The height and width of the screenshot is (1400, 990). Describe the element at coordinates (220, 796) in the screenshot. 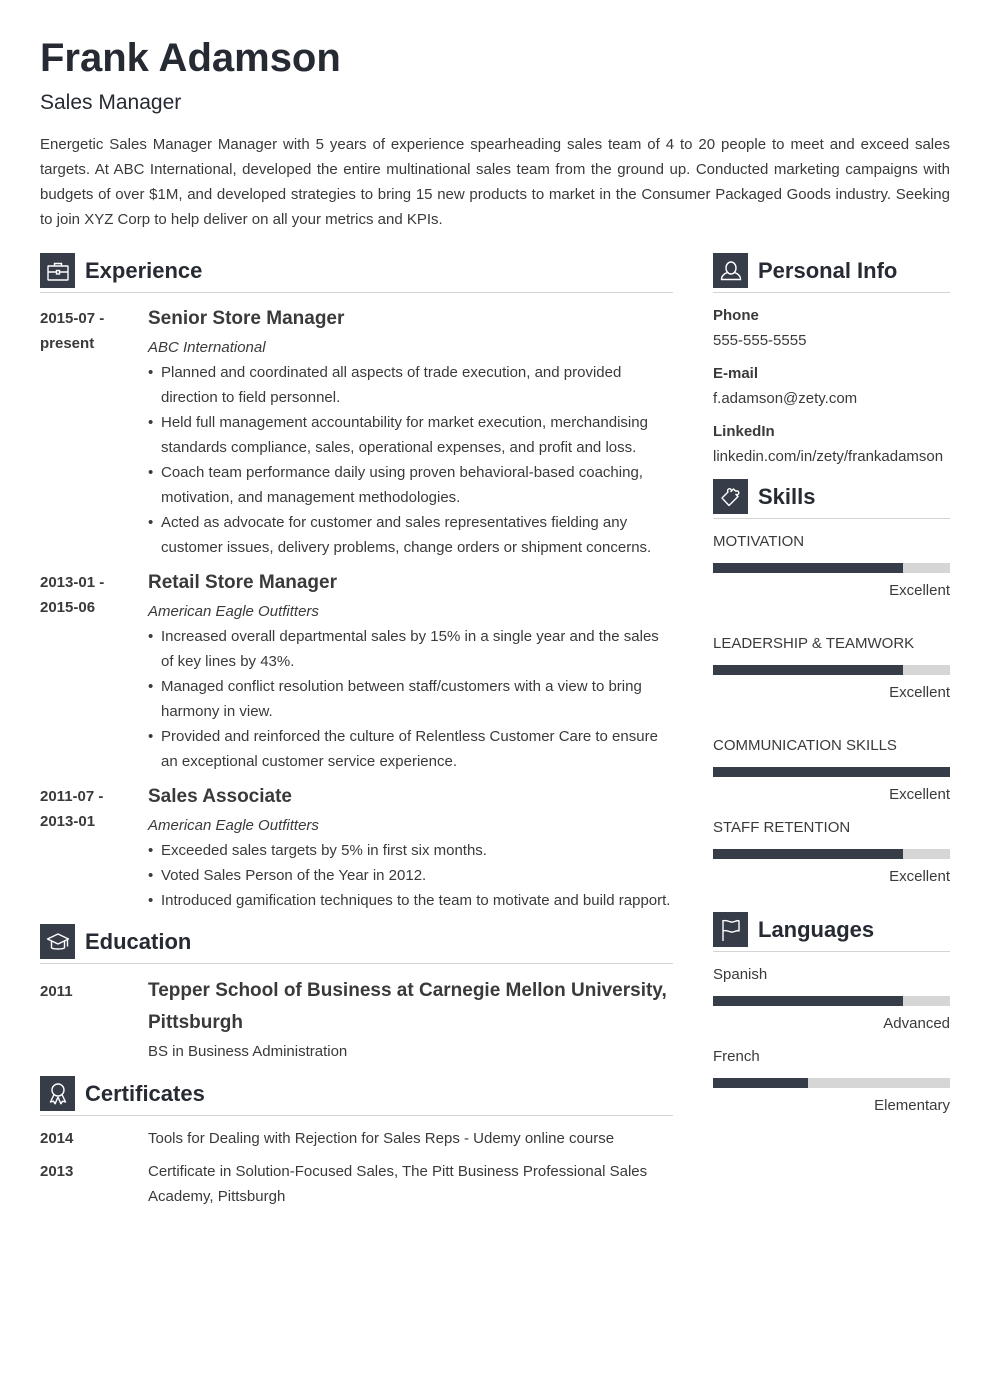

I see `job-title: Sales Associate` at that location.